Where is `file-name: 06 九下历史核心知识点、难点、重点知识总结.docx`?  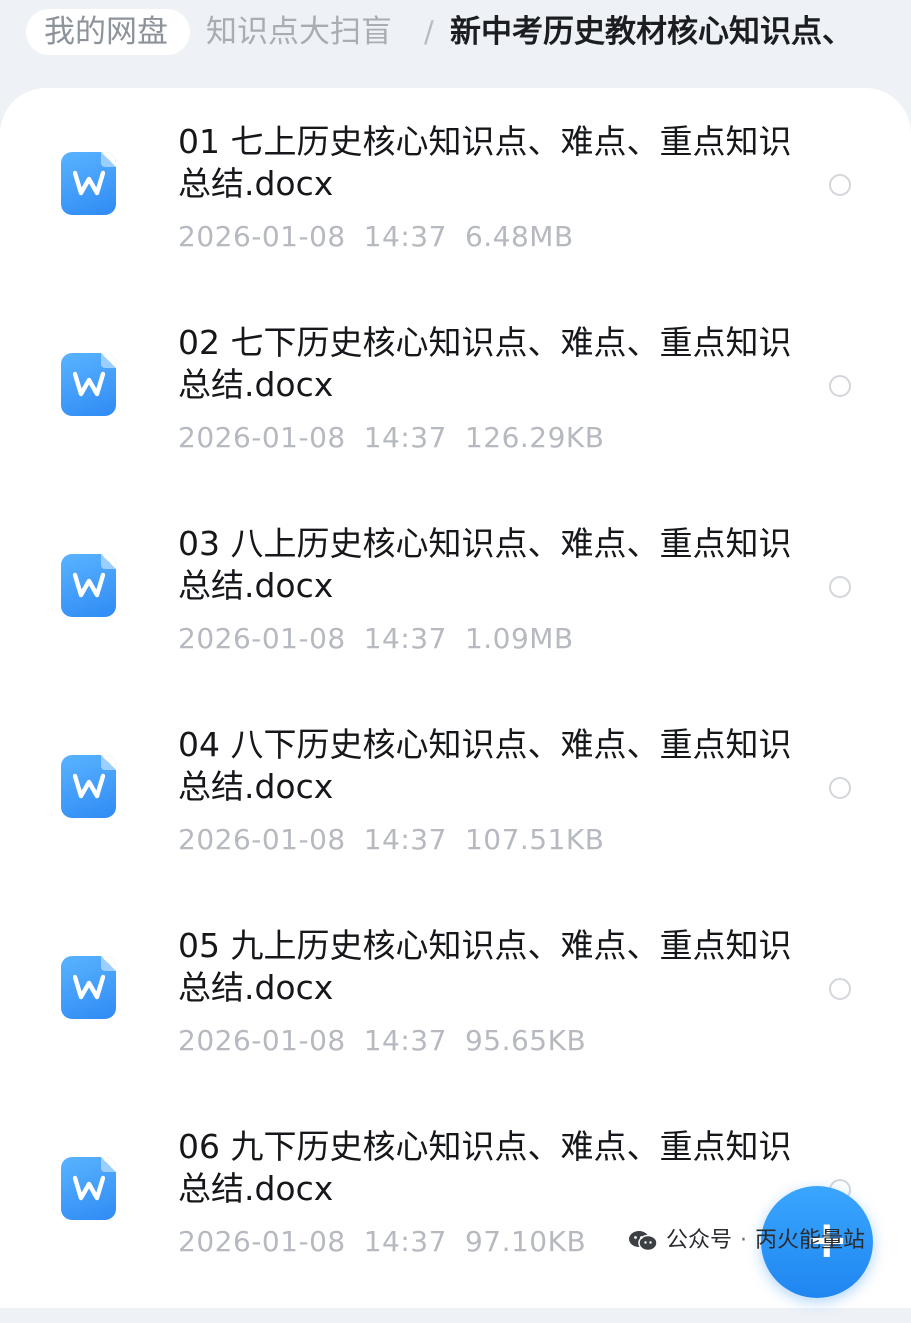 file-name: 06 九下历史核心知识点、难点、重点知识总结.docx is located at coordinates (485, 1167).